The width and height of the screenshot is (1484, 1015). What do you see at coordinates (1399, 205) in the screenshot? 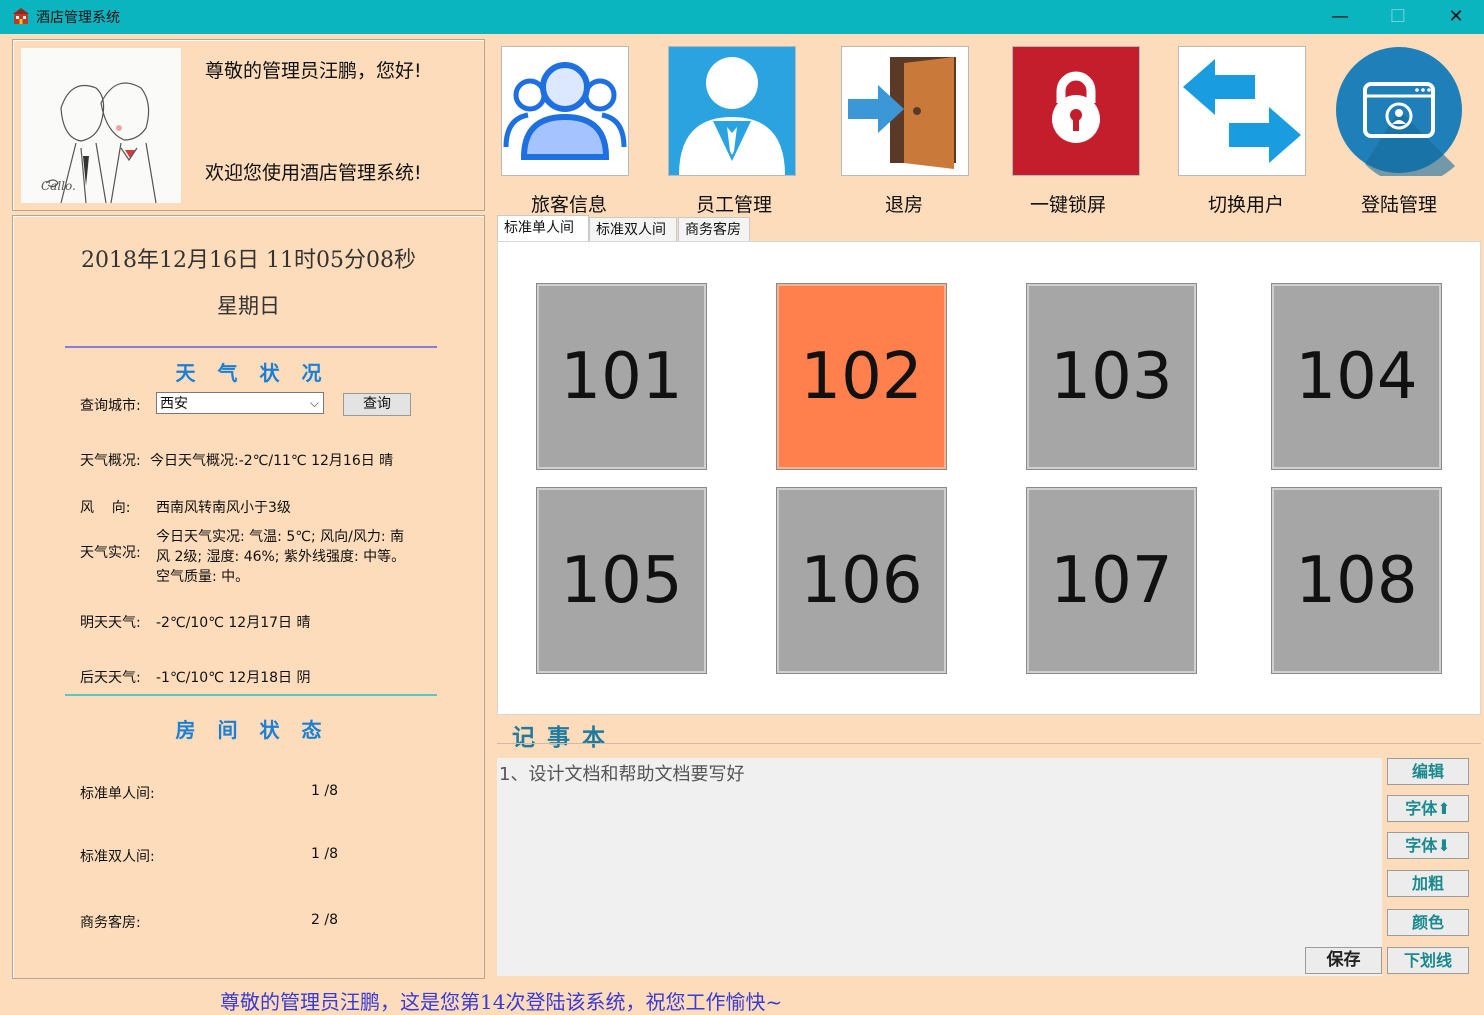
I see `login-manage-label: 登陆管理` at bounding box center [1399, 205].